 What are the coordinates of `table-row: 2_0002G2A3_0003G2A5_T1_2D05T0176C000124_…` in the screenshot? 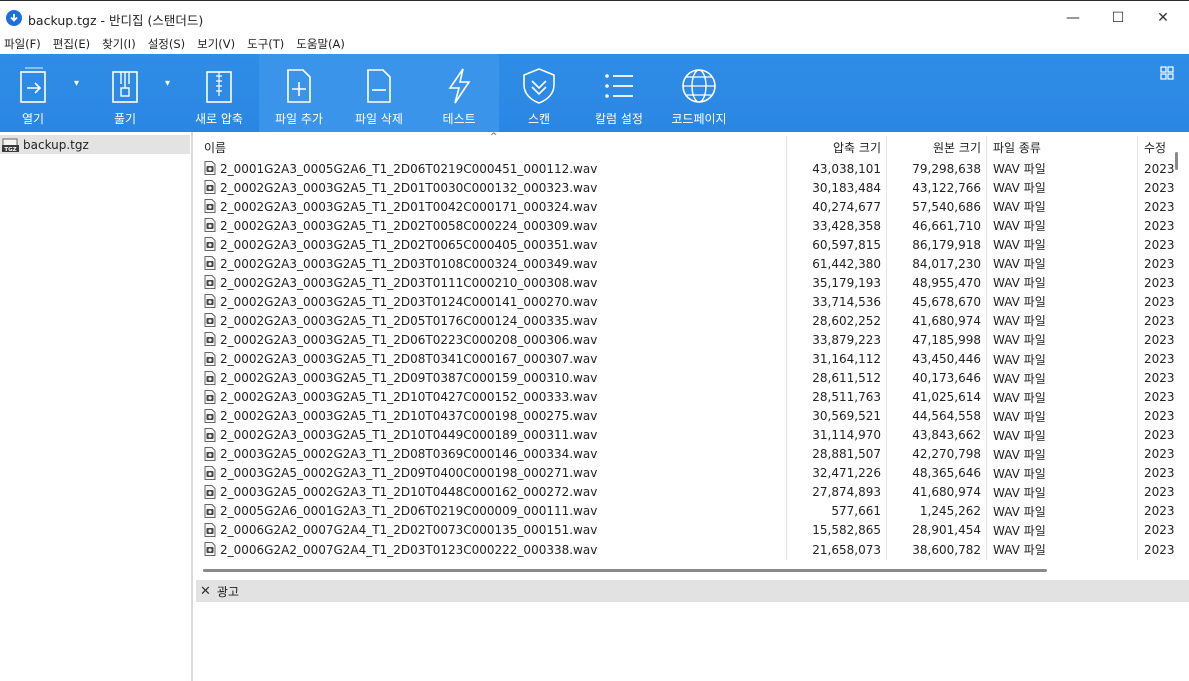 It's located at (685, 320).